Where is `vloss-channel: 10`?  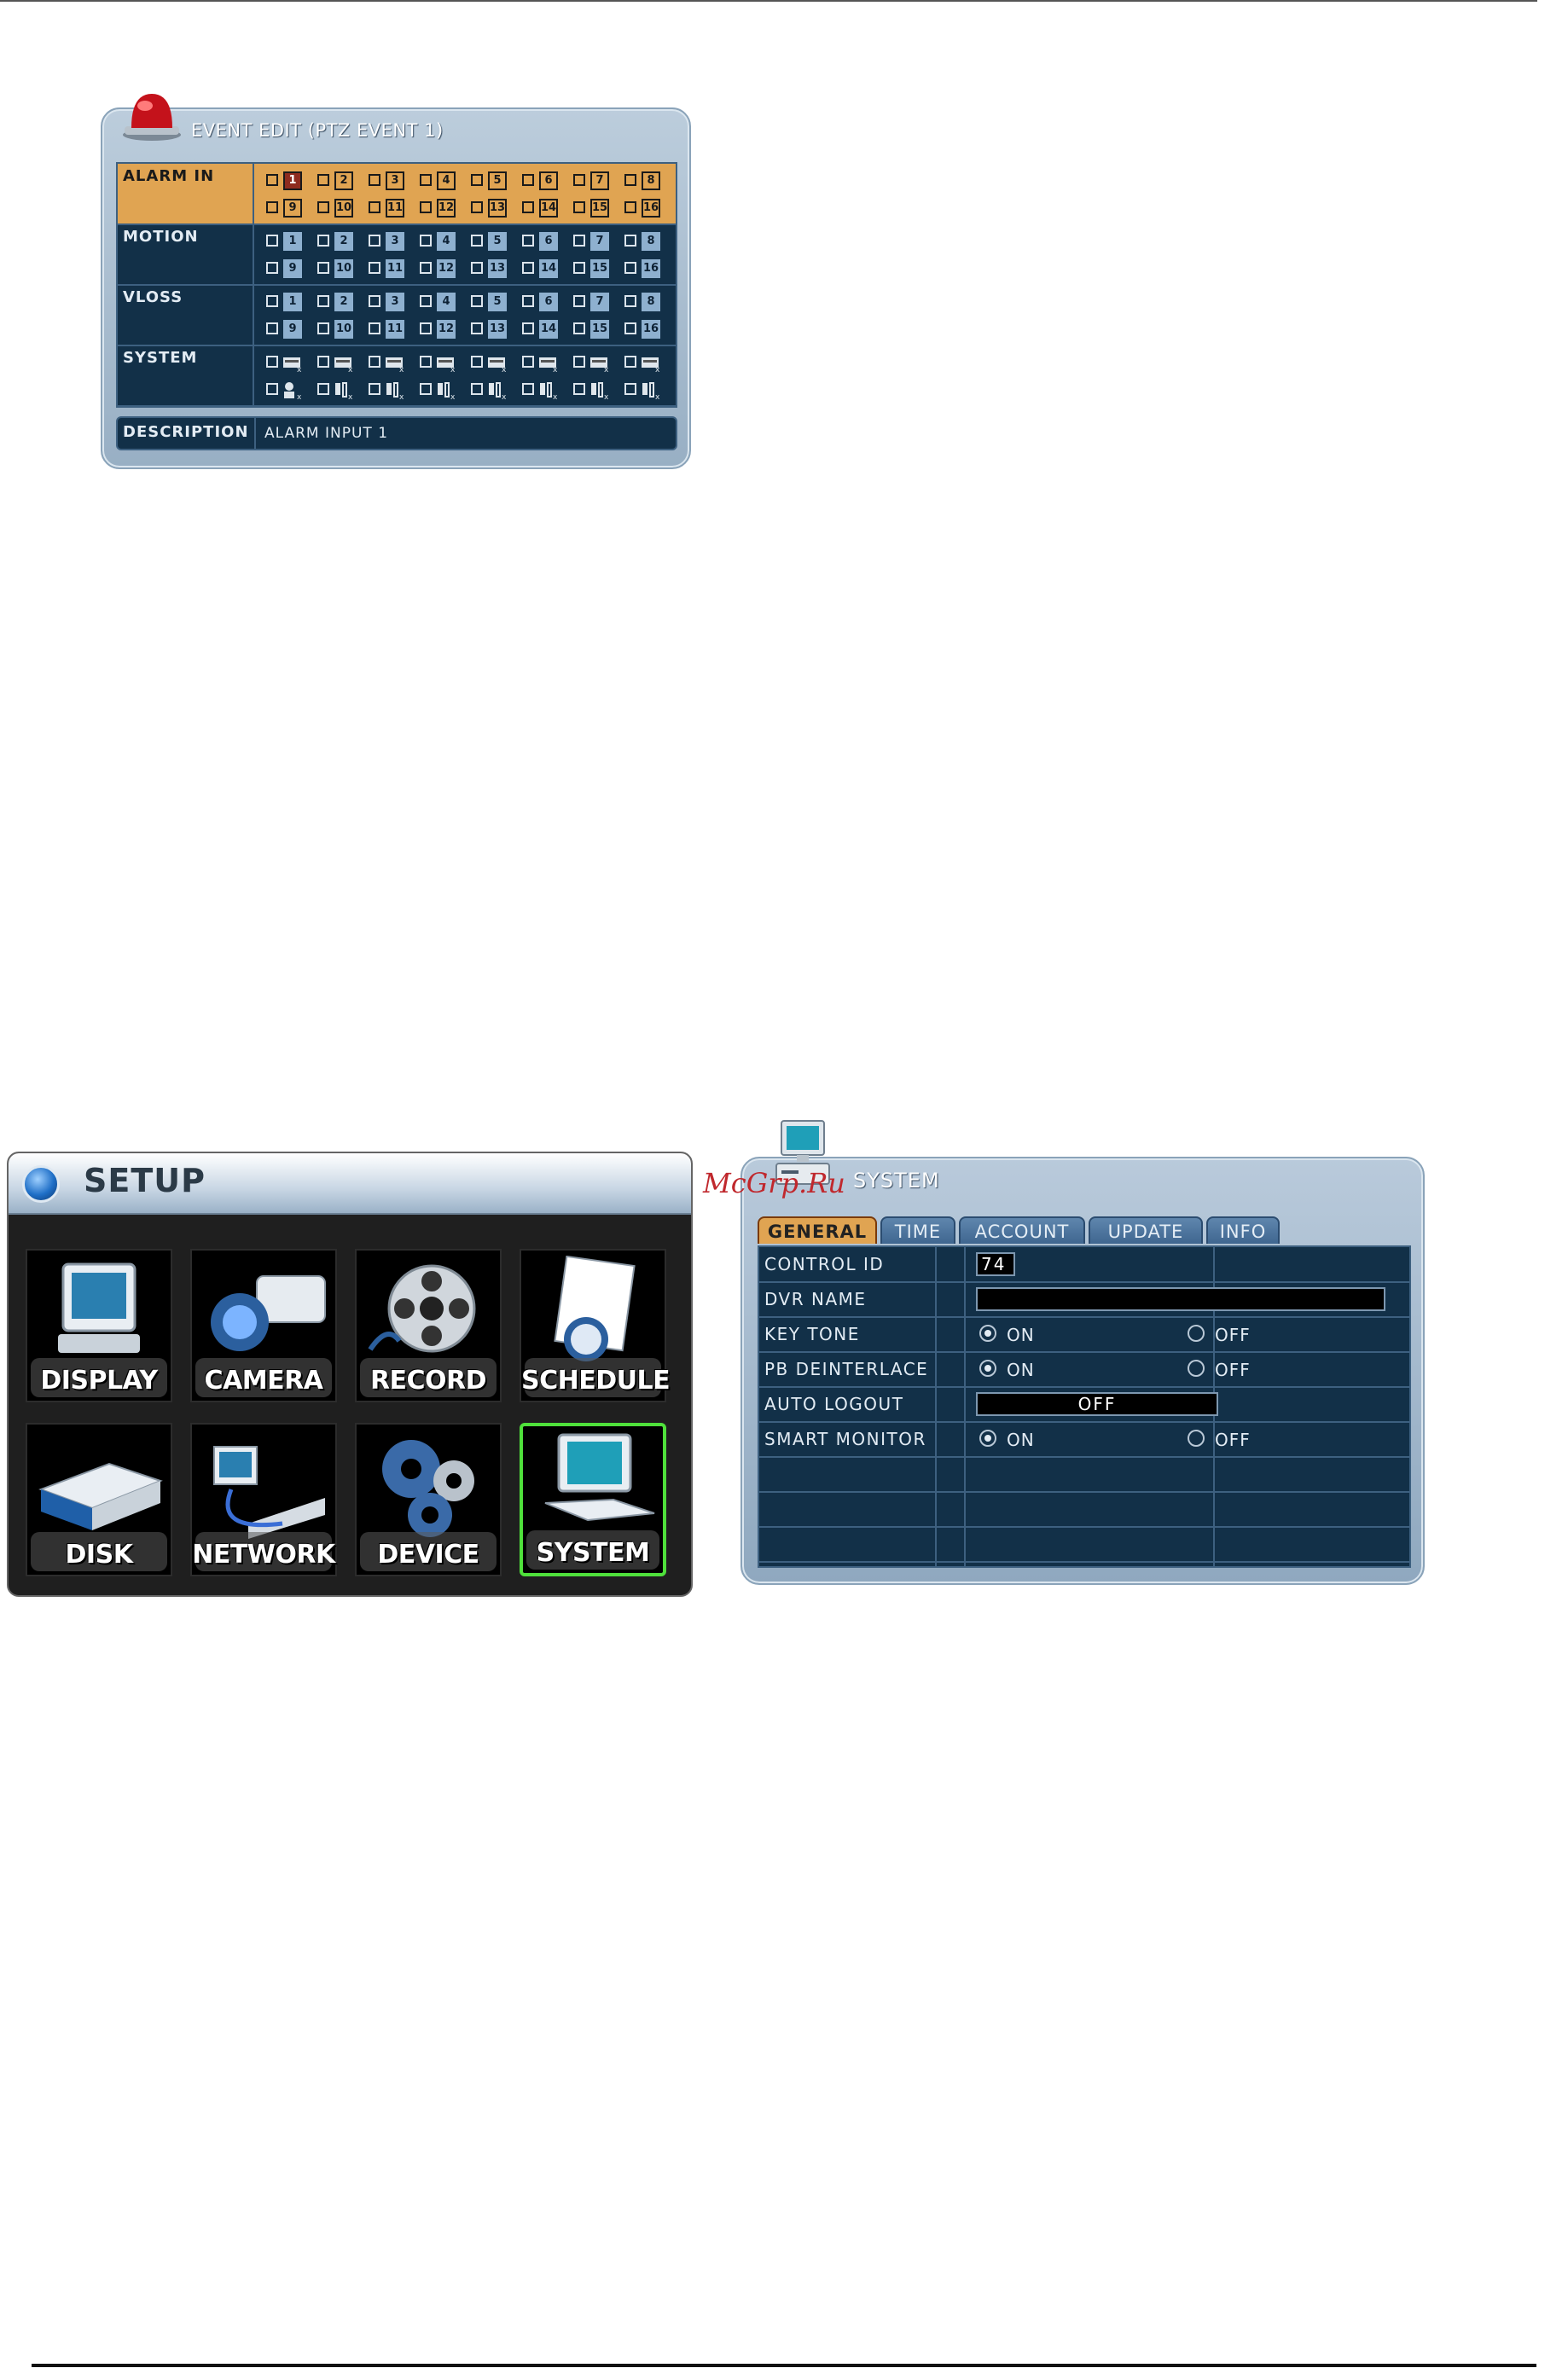
vloss-channel: 10 is located at coordinates (342, 329).